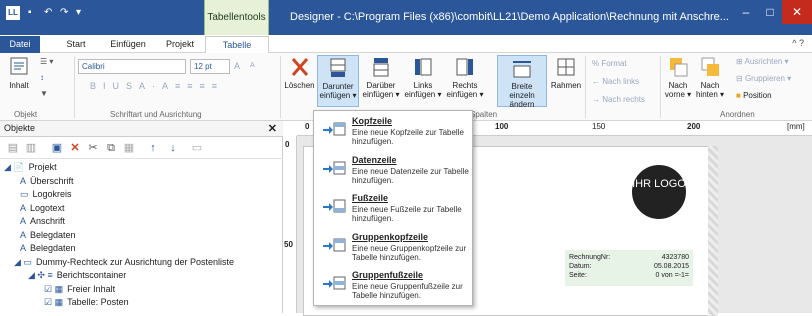  Describe the element at coordinates (180, 44) in the screenshot. I see `tab-projekt: Projekt` at that location.